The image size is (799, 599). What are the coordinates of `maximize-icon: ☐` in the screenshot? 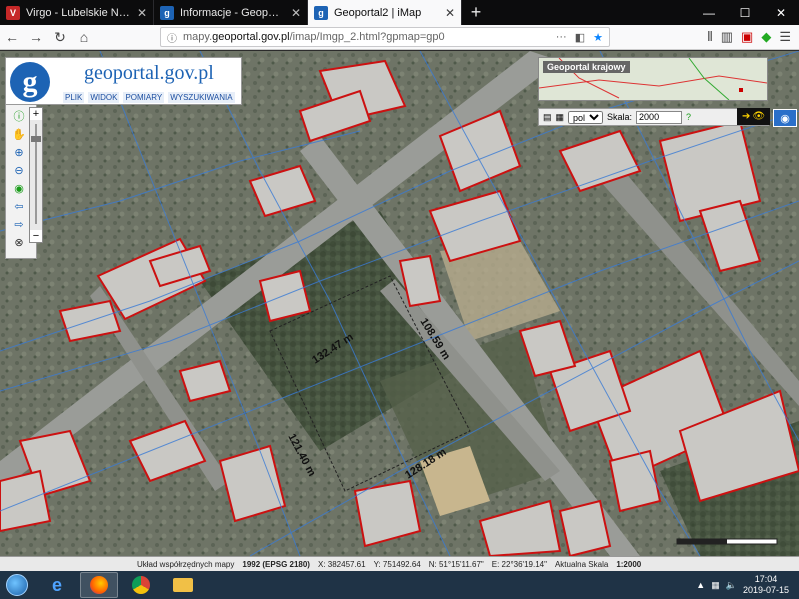 It's located at (745, 12).